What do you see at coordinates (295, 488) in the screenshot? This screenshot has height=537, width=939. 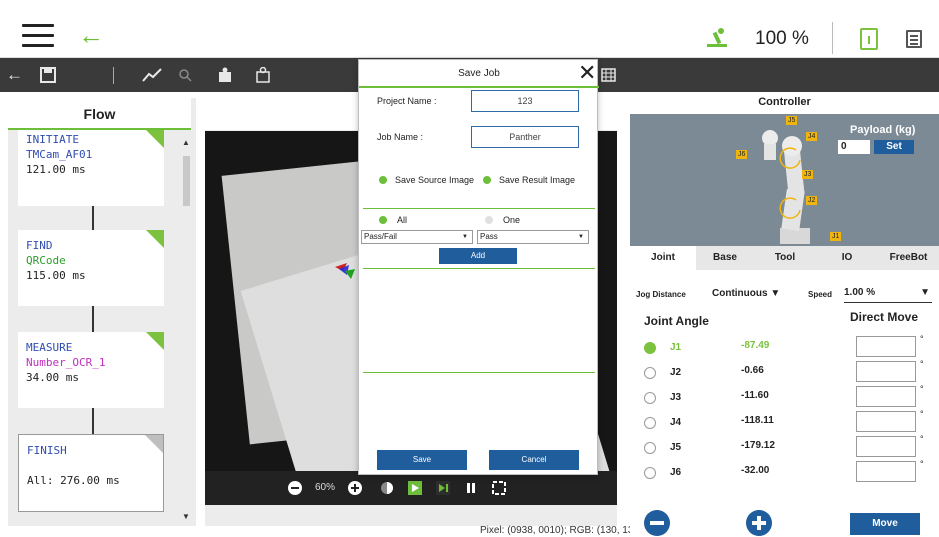 I see `zoom-out-icon` at bounding box center [295, 488].